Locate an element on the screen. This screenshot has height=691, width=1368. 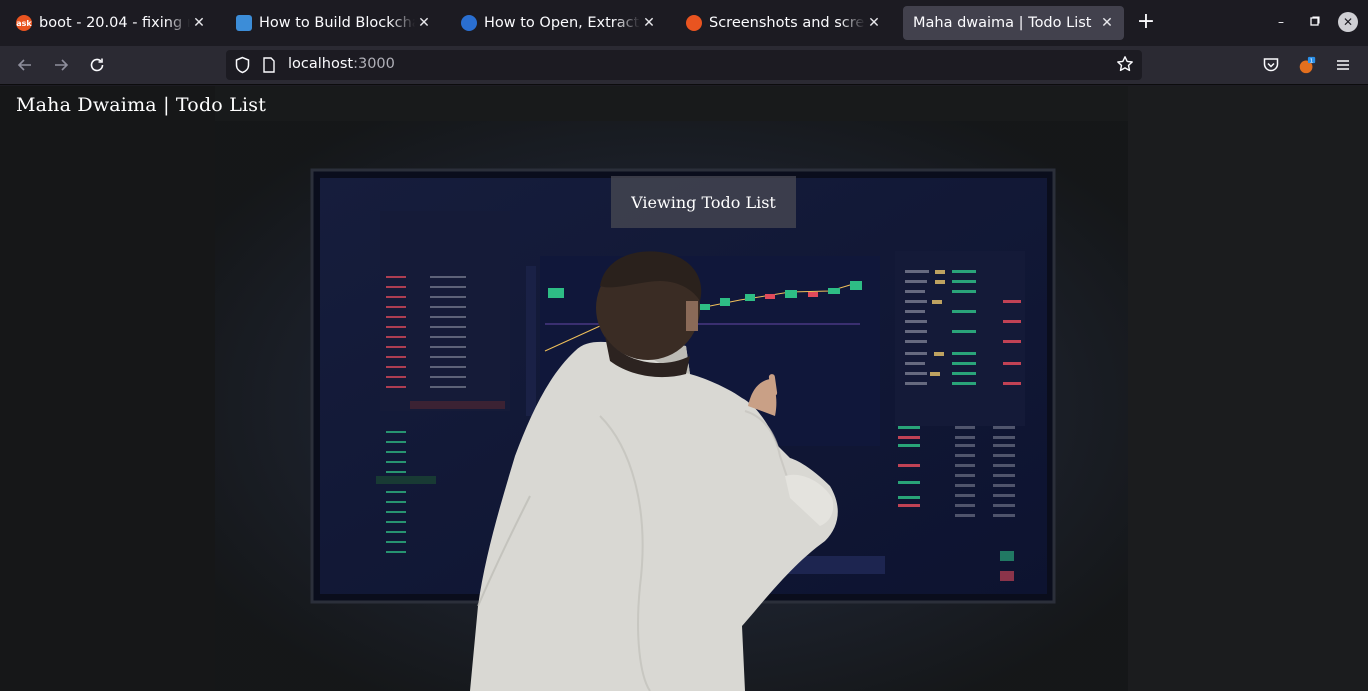
maximize-icon is located at coordinates (1315, 22).